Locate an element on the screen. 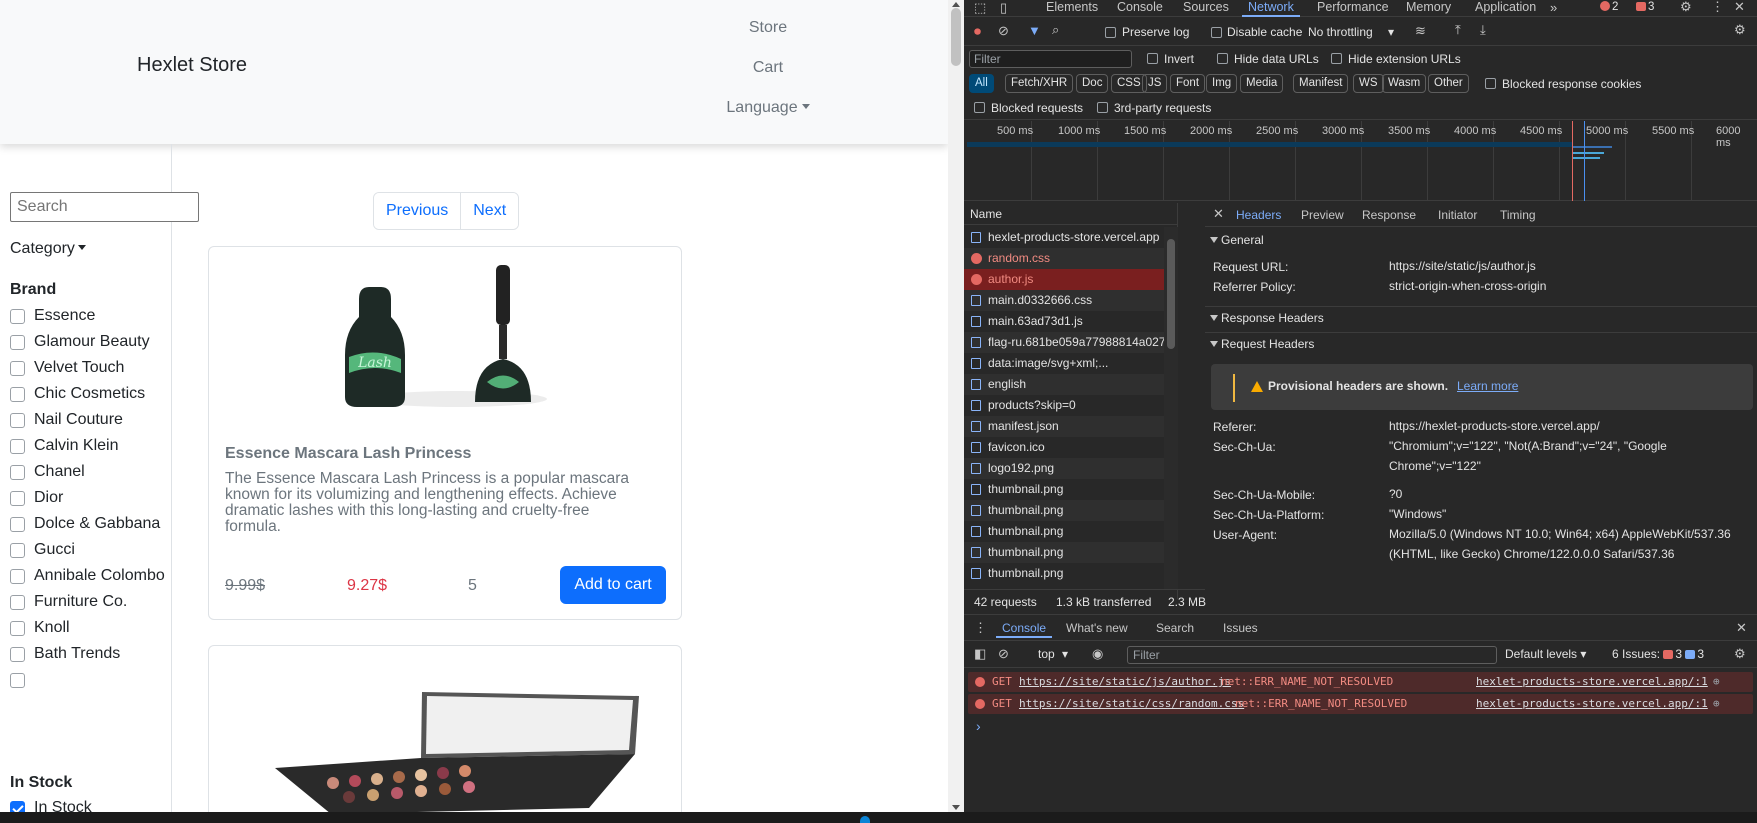 This screenshot has width=1757, height=823. brand-filter-option: Nail Couture is located at coordinates (90, 420).